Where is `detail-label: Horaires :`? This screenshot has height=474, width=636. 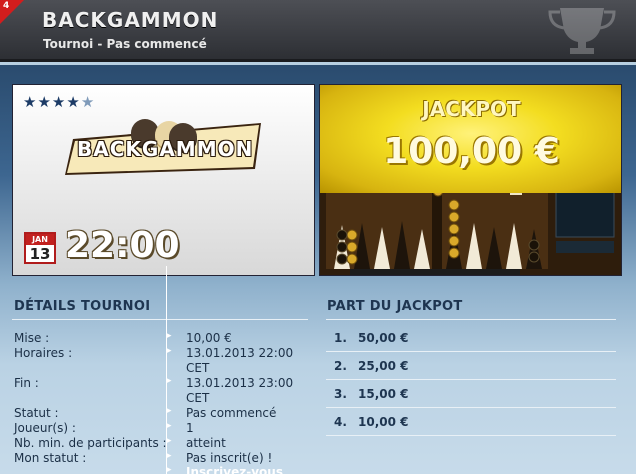 detail-label: Horaires : is located at coordinates (43, 353).